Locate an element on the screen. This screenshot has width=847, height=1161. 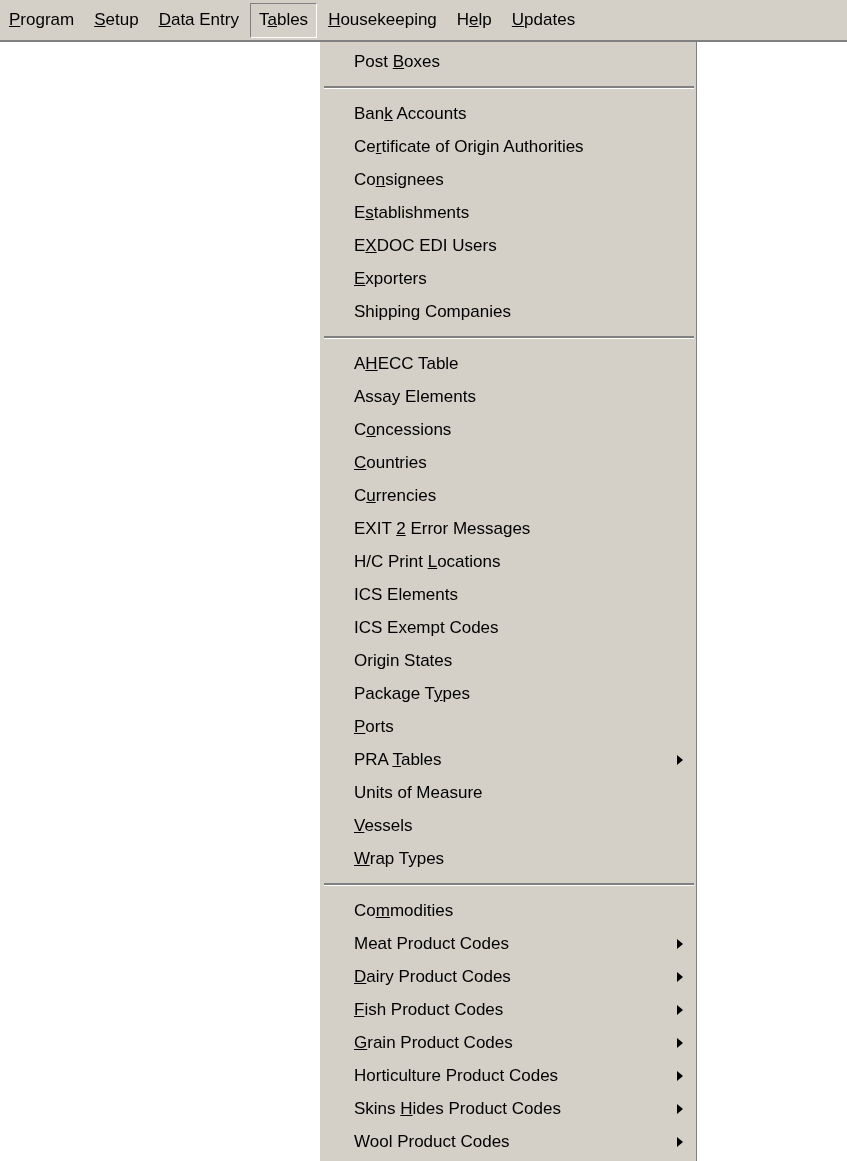
menu-item: ICS Exempt Codes is located at coordinates (508, 627).